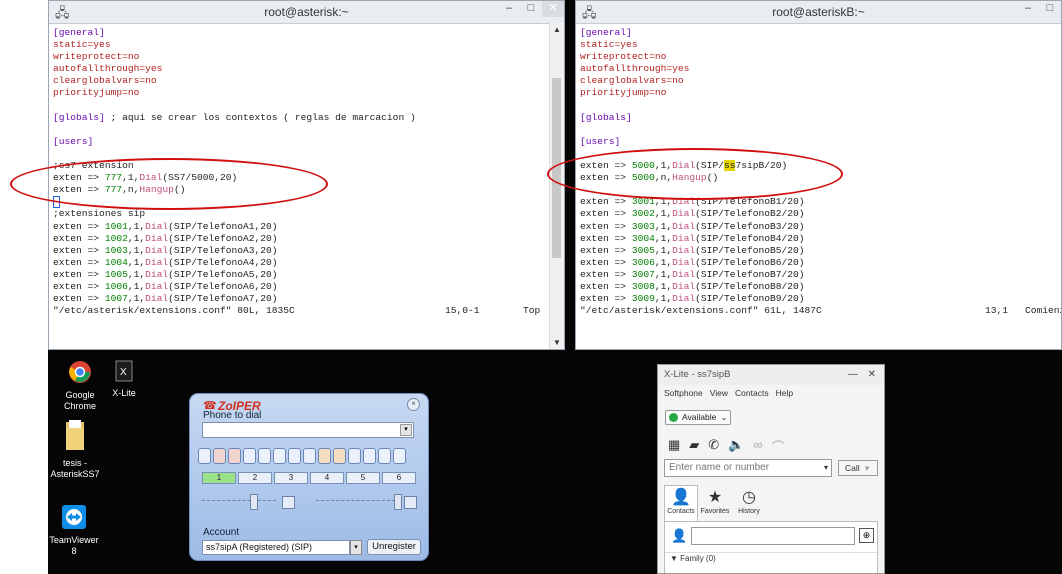  I want to click on code-token: [users], so click(73, 141).